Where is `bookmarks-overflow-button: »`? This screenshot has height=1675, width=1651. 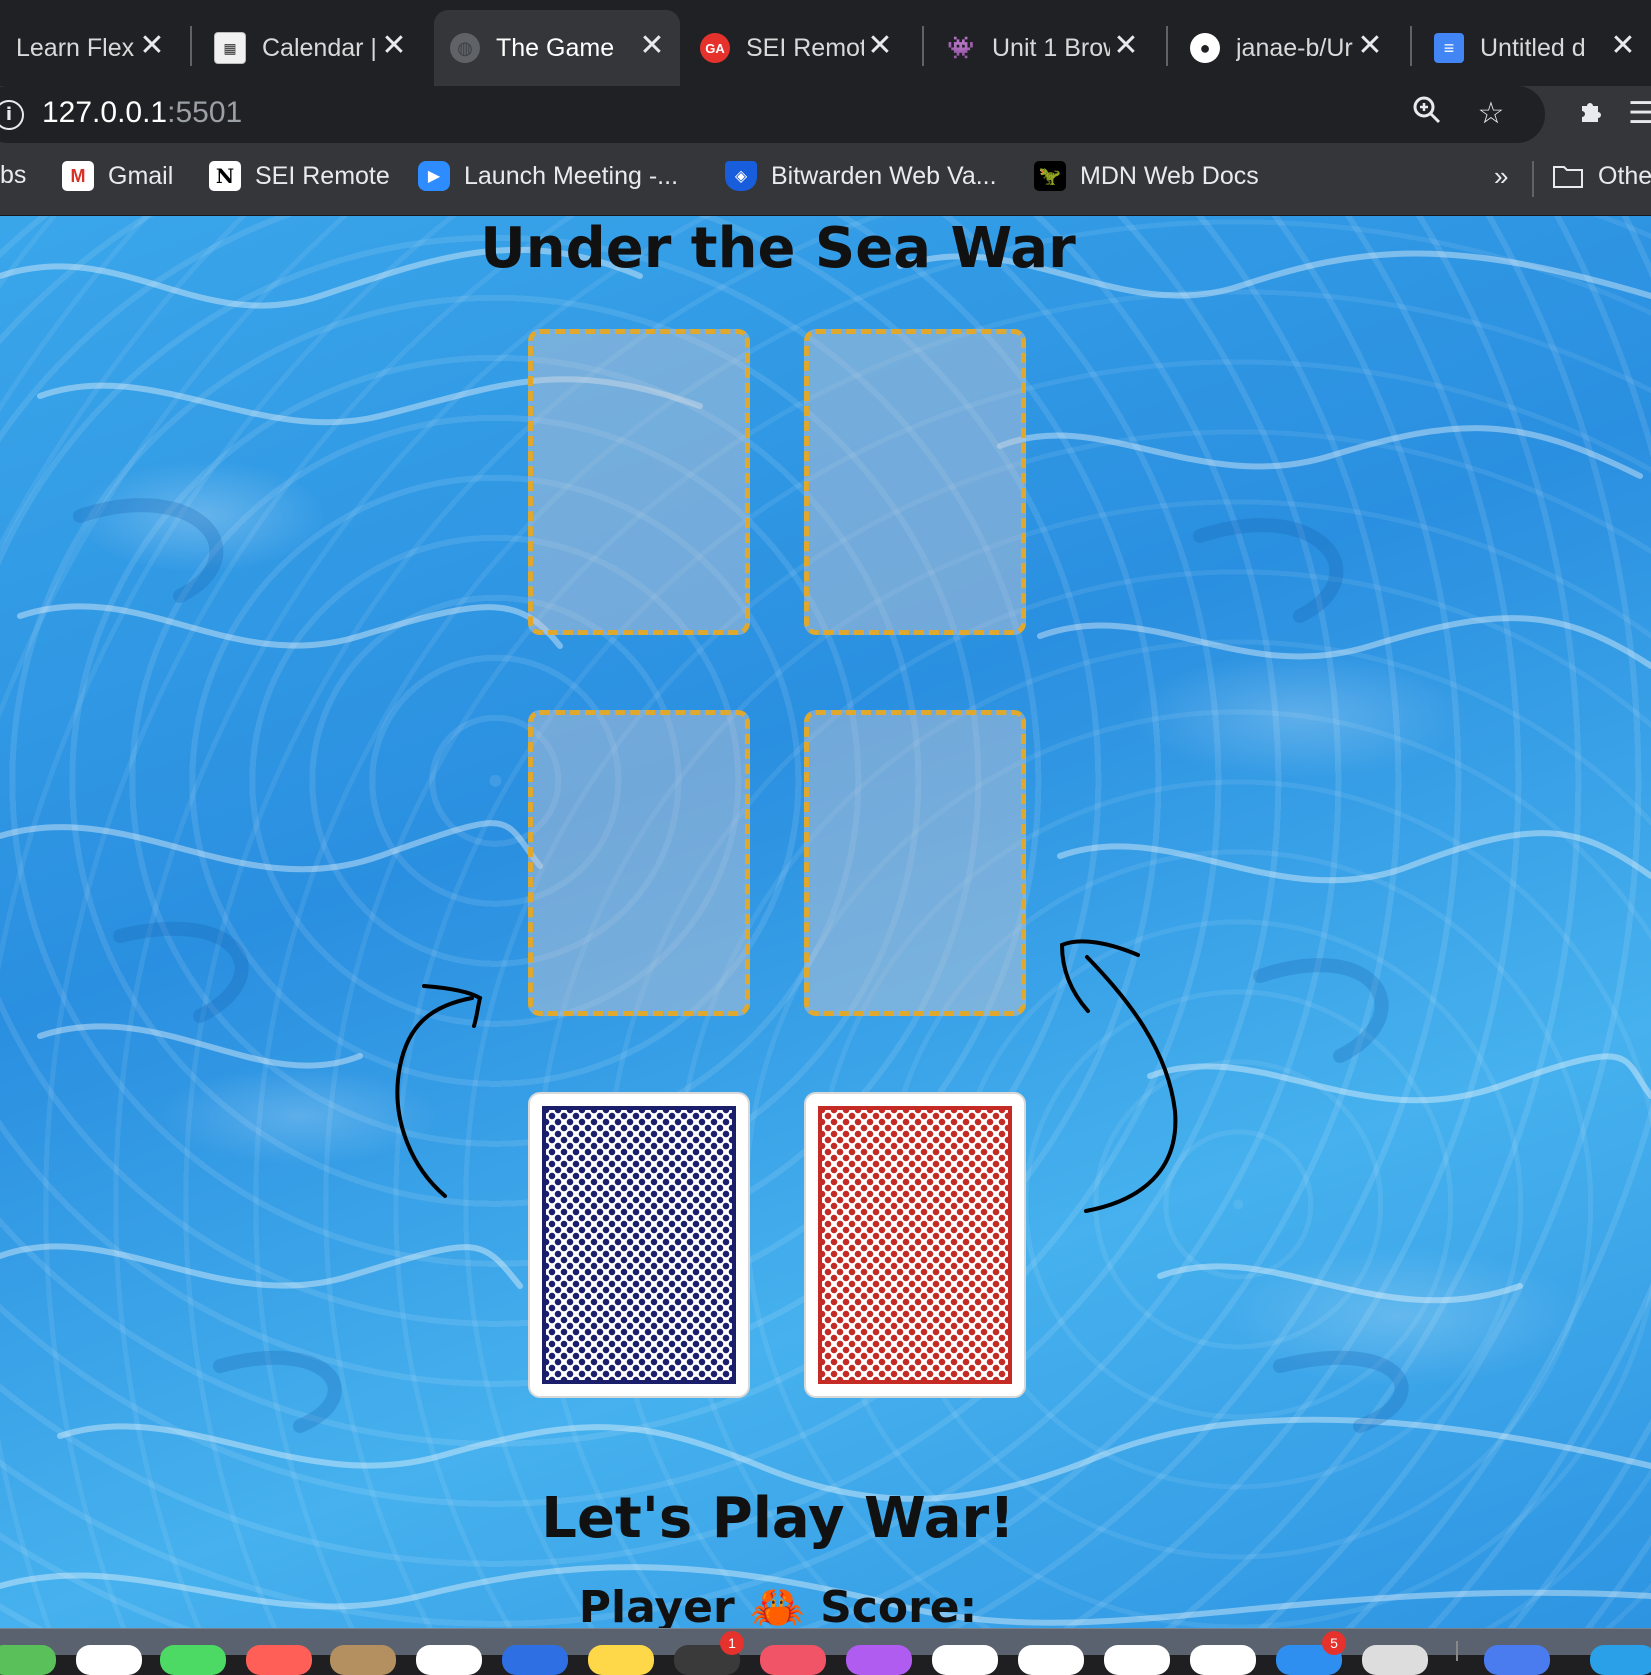
bookmarks-overflow-button: » is located at coordinates (1501, 176).